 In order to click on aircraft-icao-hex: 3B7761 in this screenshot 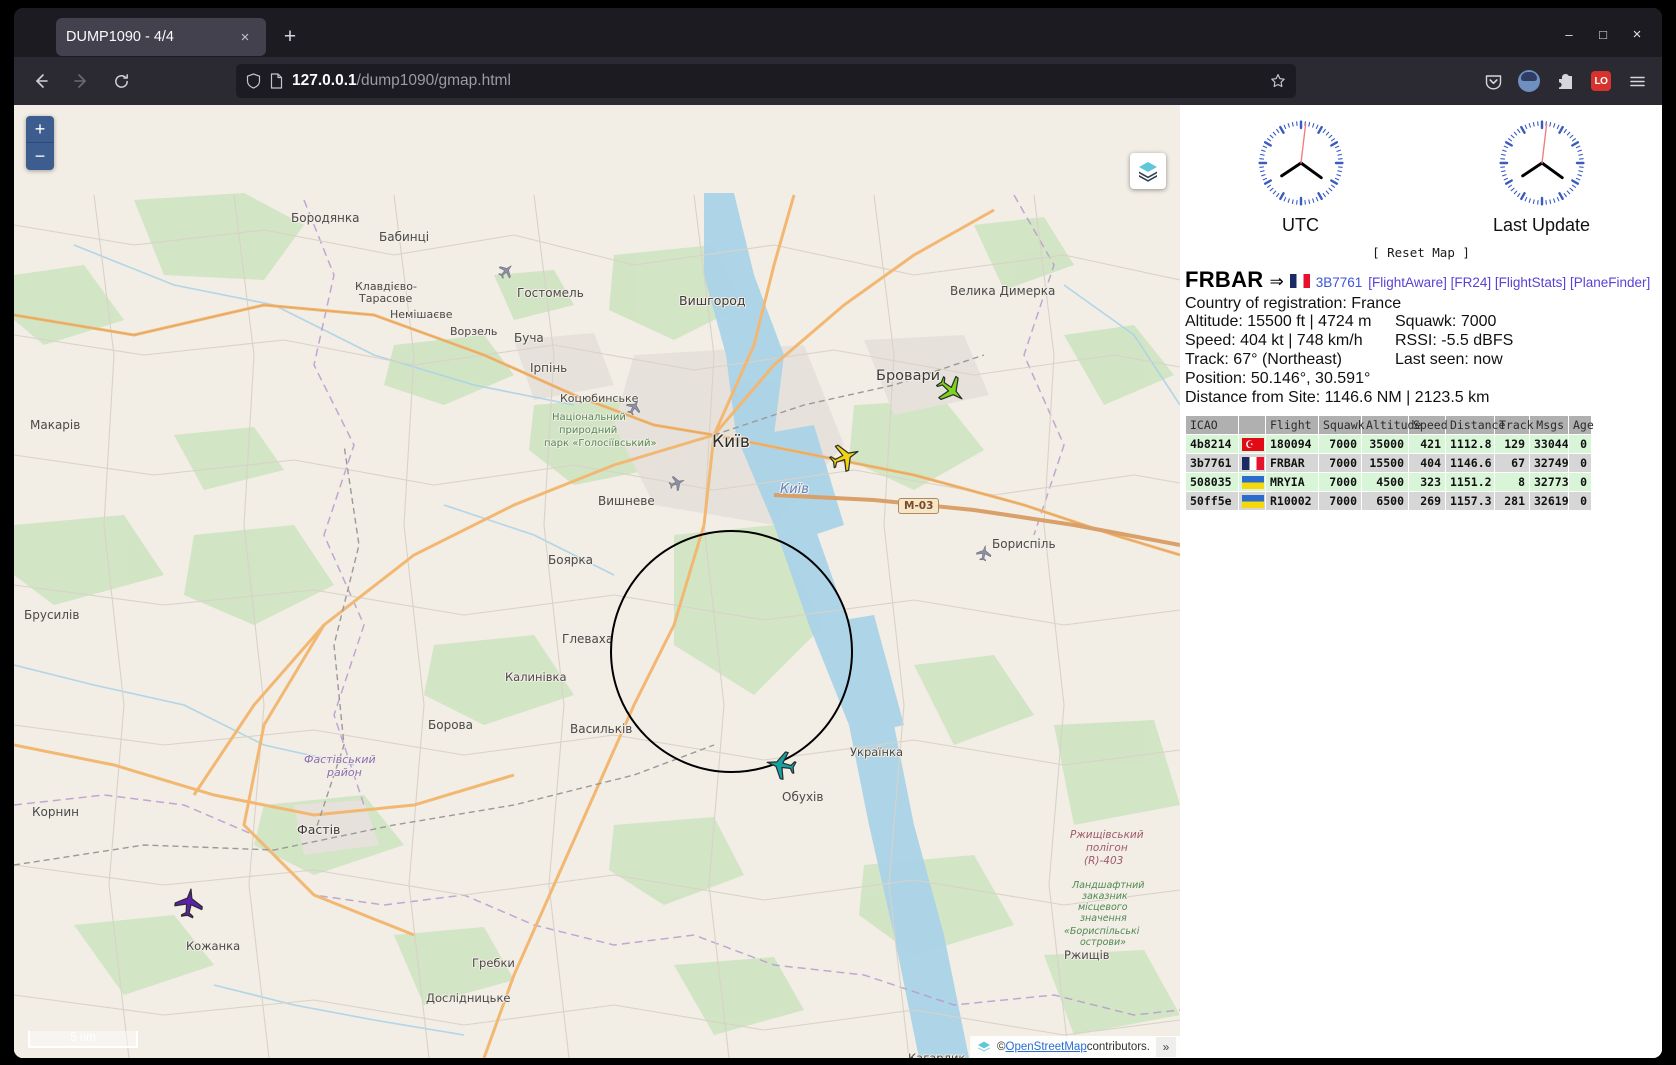, I will do `click(1339, 282)`.